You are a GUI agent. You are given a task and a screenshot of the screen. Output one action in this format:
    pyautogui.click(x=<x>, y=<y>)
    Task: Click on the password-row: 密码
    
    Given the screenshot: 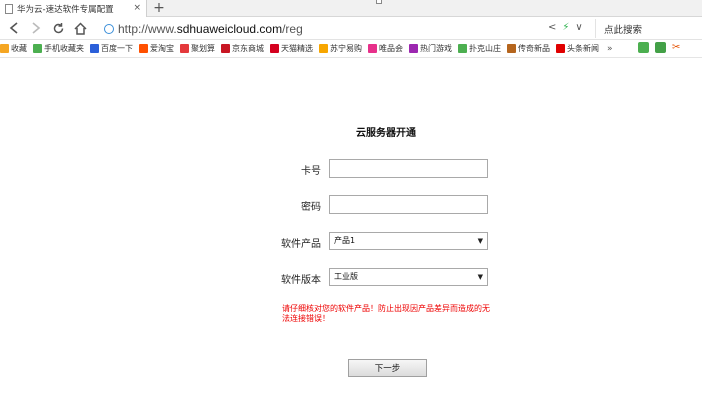 What is the action you would take?
    pyautogui.click(x=351, y=205)
    